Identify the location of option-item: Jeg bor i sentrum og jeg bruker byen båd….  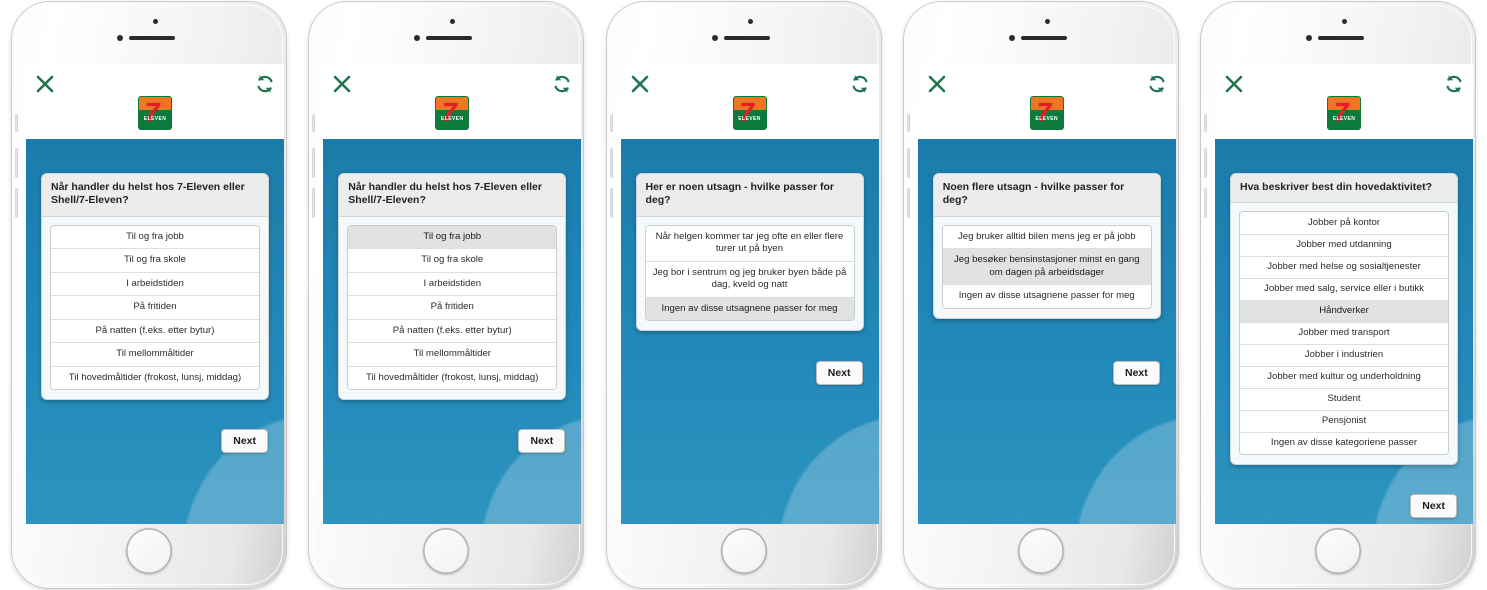
(749, 279).